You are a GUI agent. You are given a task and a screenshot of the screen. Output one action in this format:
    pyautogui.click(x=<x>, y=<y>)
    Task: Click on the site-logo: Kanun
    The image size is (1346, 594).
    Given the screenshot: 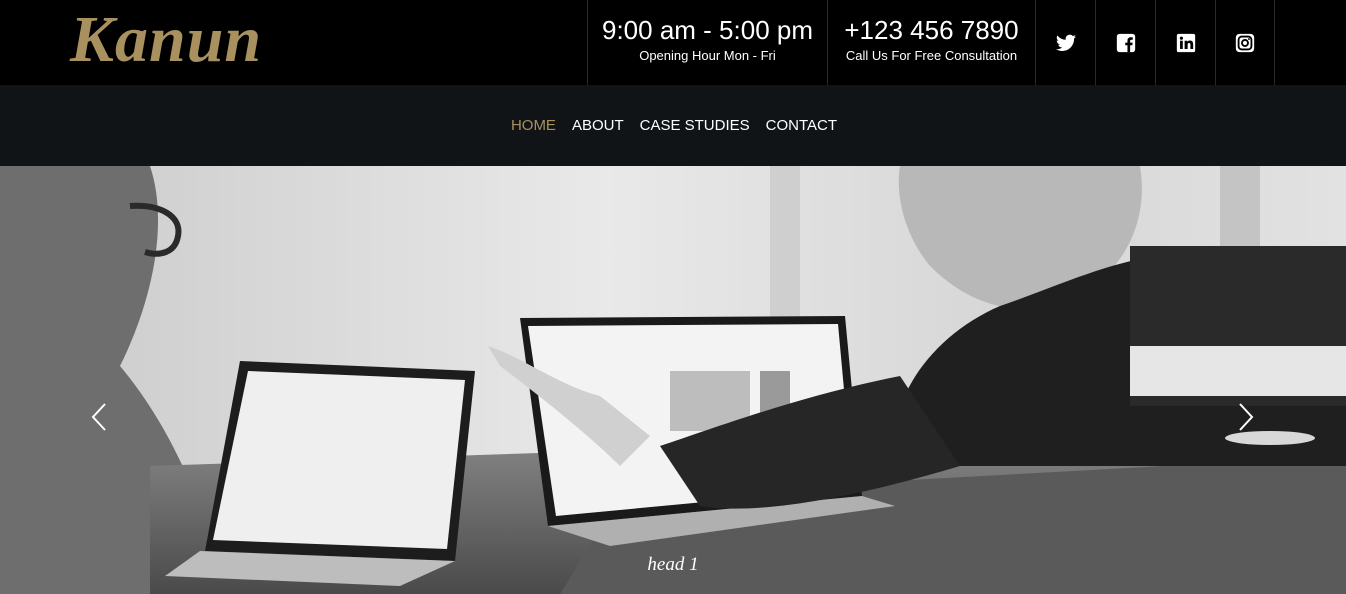 What is the action you would take?
    pyautogui.click(x=166, y=40)
    